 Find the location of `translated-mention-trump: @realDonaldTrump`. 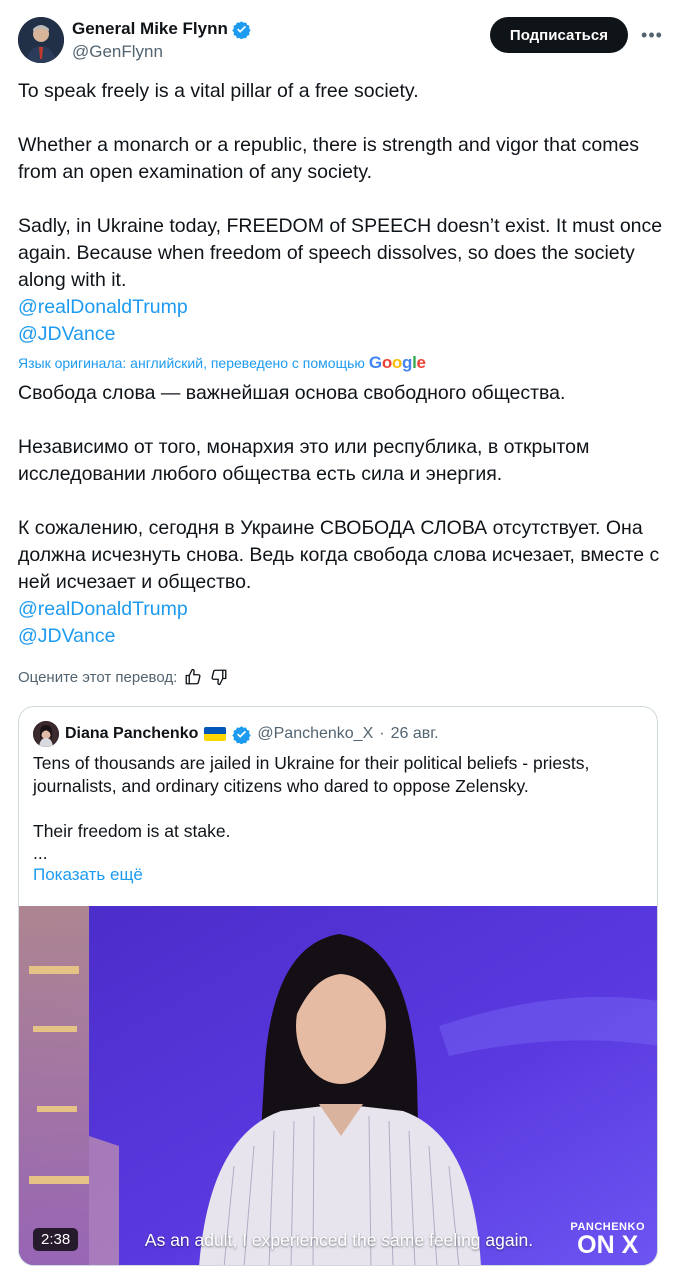

translated-mention-trump: @realDonaldTrump is located at coordinates (341, 609).